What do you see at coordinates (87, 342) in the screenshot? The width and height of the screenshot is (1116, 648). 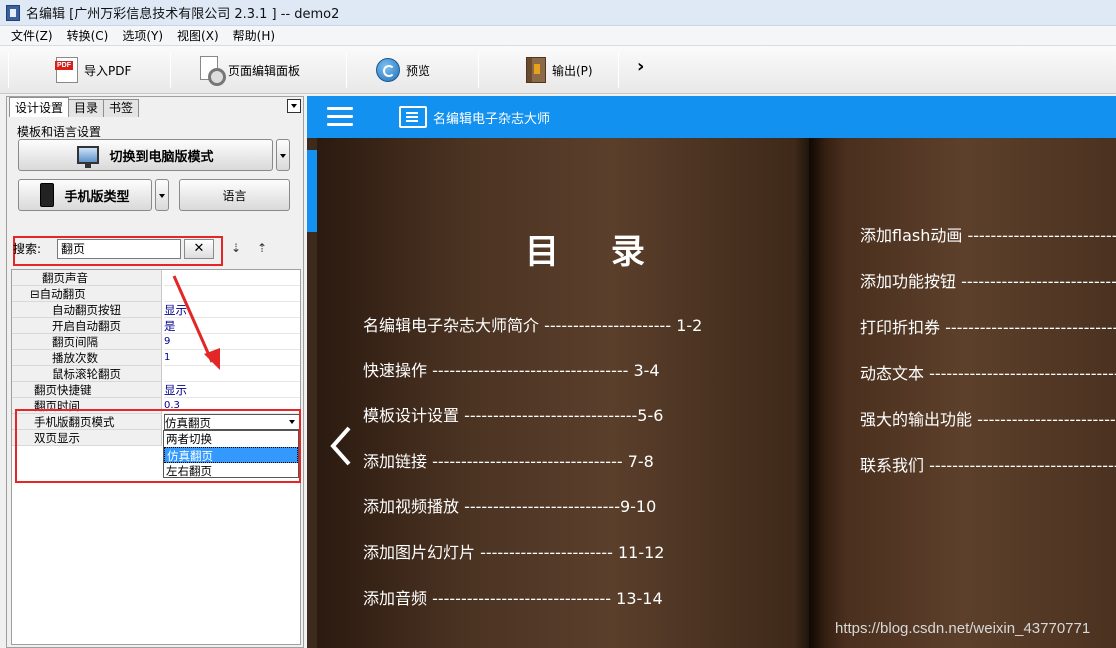 I see `property-name: 翻页间隔` at bounding box center [87, 342].